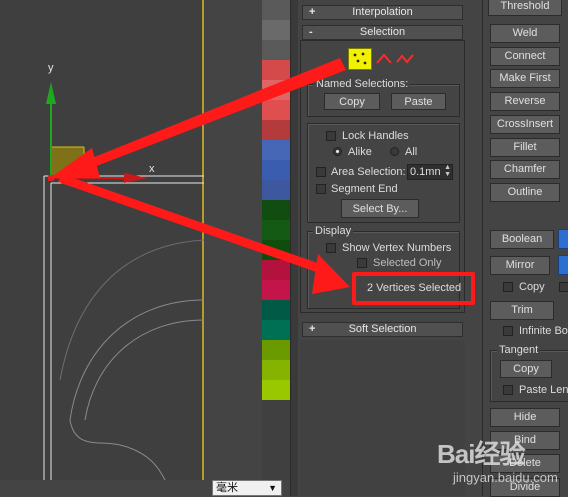  Describe the element at coordinates (362, 263) in the screenshot. I see `selected-only-checkbox` at that location.